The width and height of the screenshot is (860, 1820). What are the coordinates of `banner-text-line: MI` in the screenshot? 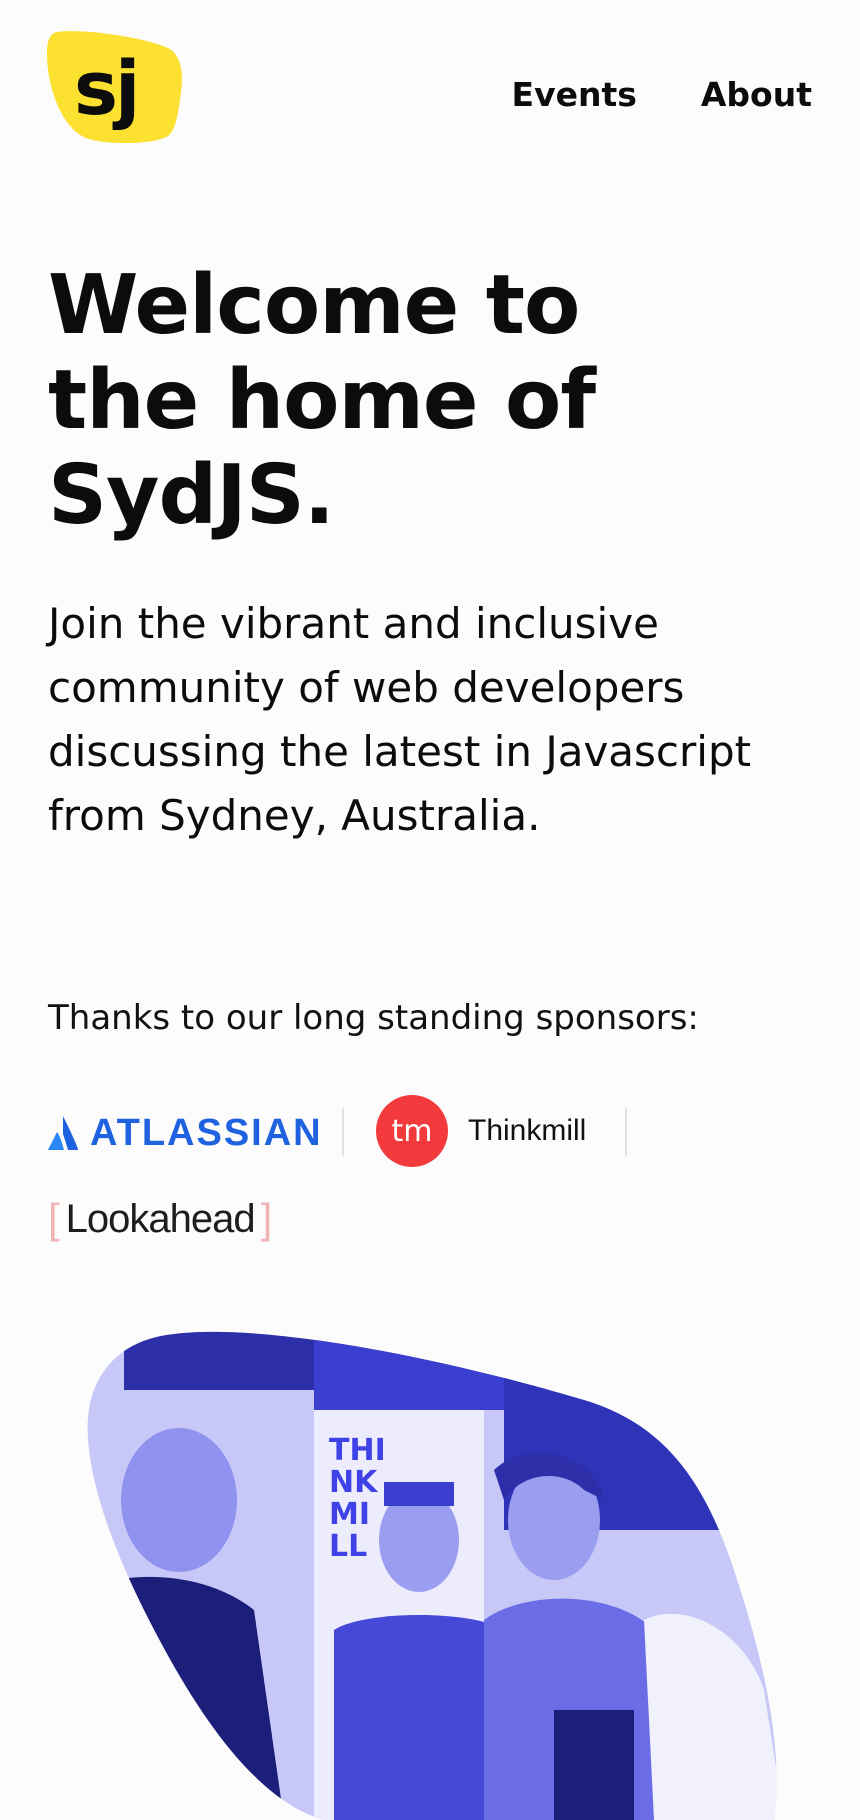 It's located at (349, 1514).